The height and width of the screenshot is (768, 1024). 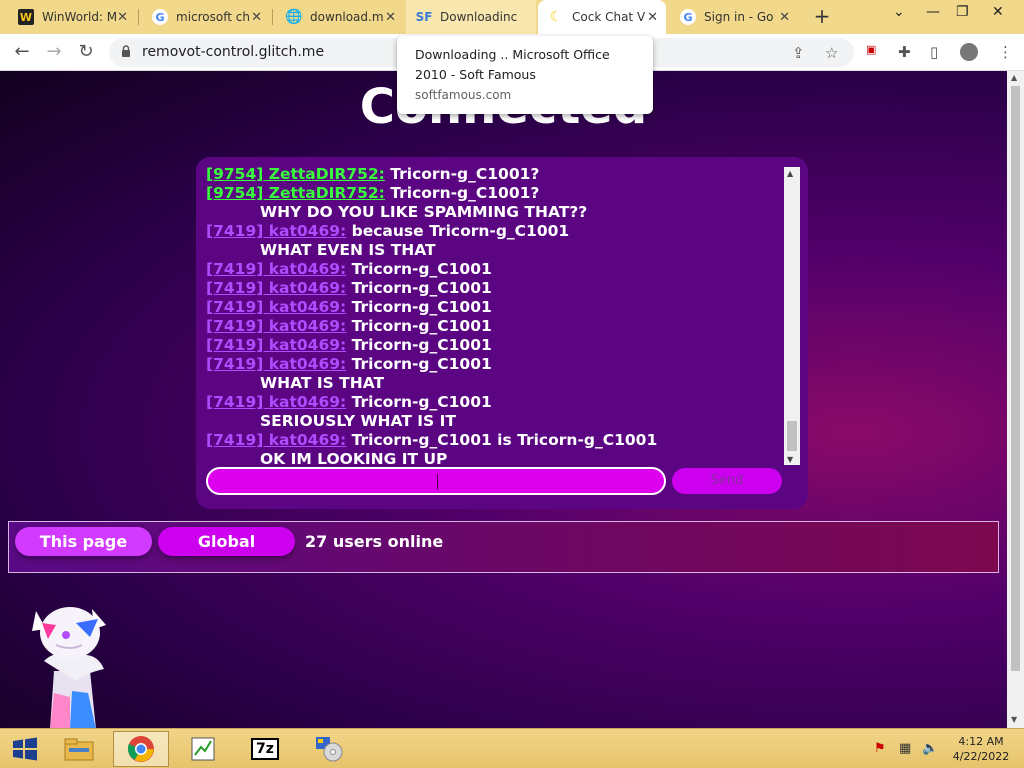 What do you see at coordinates (734, 17) in the screenshot?
I see `tab-sign-in: G Sign in - Go ✕` at bounding box center [734, 17].